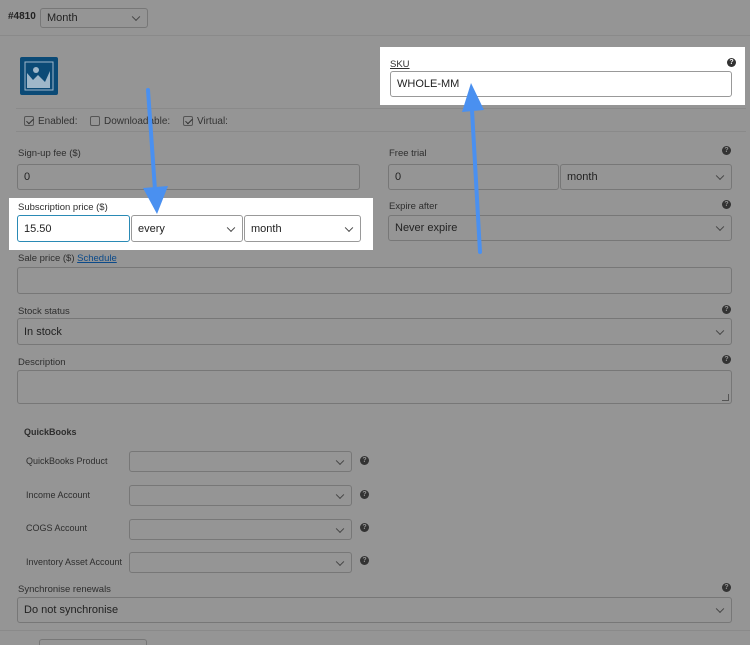  Describe the element at coordinates (240, 529) in the screenshot. I see `cogs-account-select` at that location.